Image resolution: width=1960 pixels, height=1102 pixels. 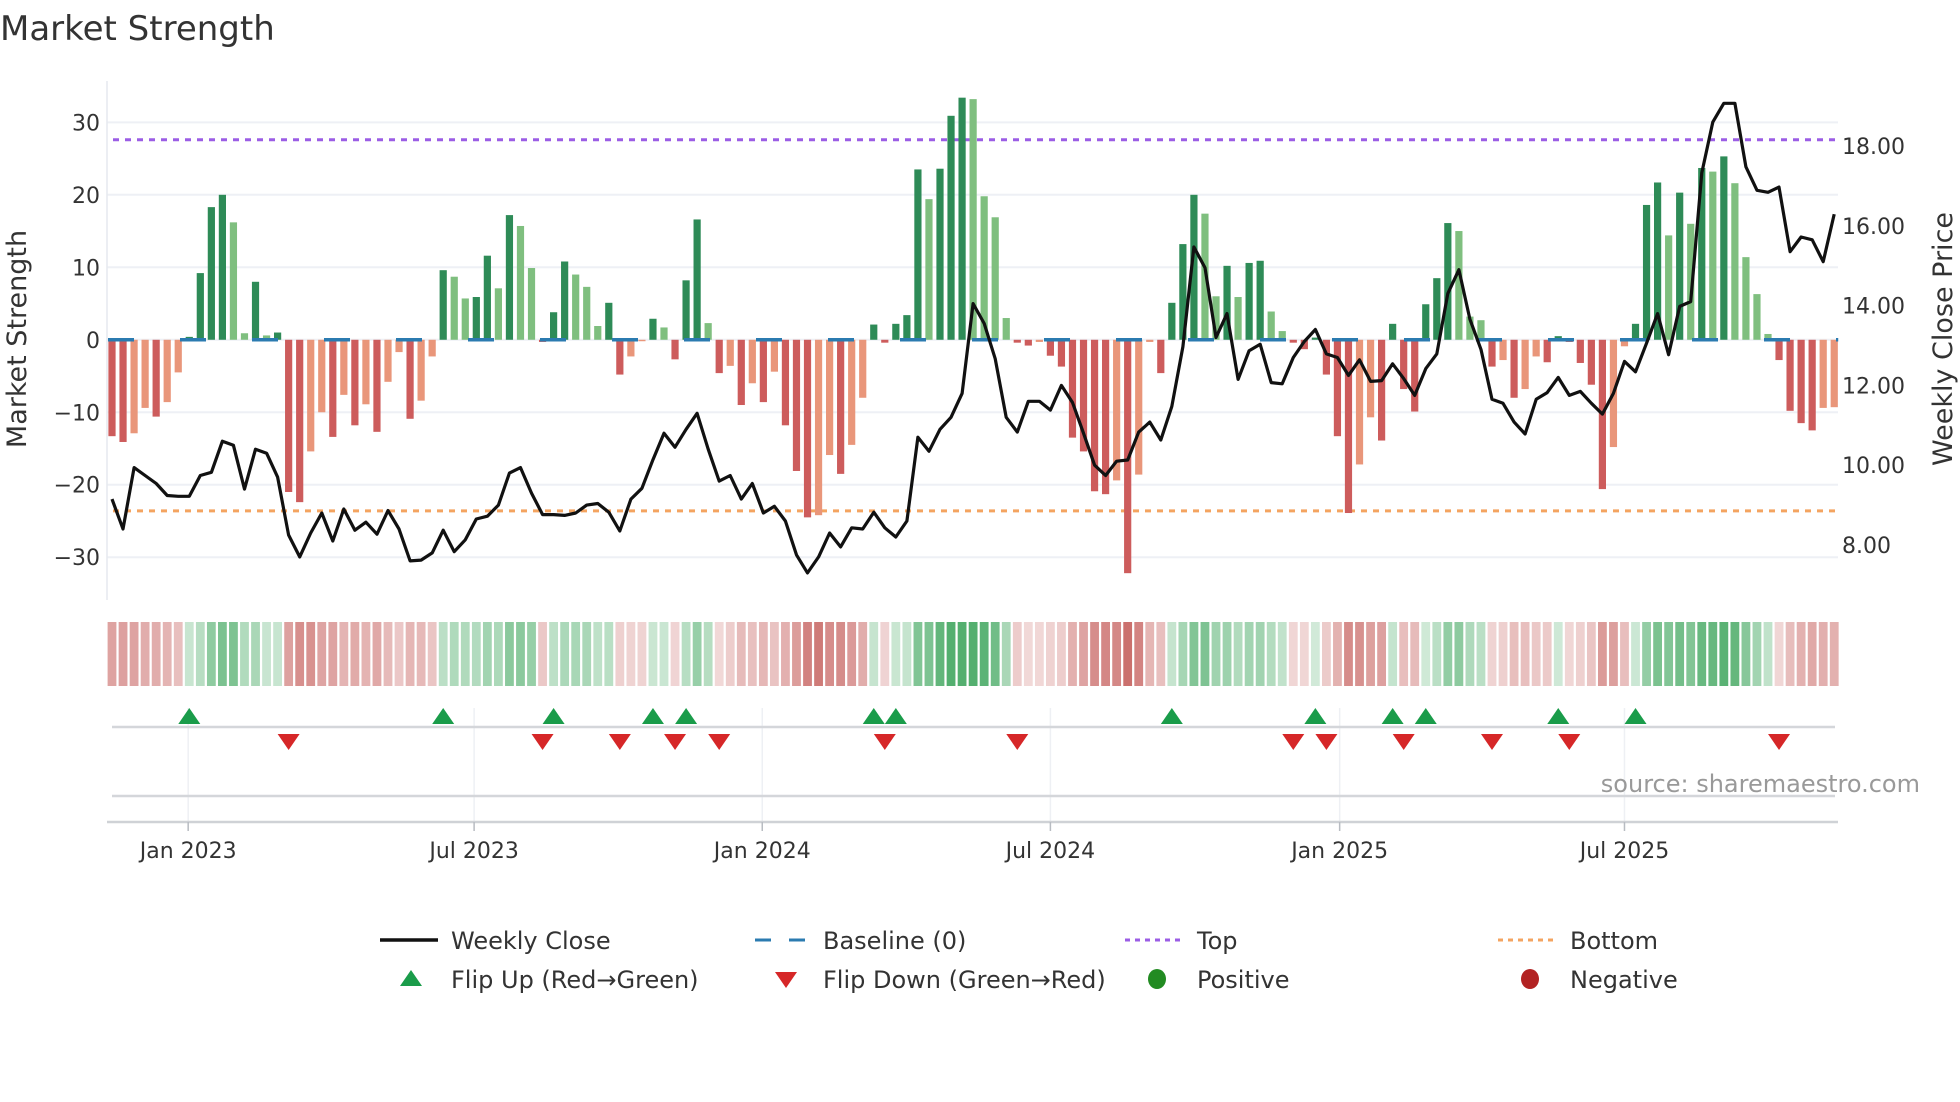 I want to click on positive-circle-icon, so click(x=1157, y=979).